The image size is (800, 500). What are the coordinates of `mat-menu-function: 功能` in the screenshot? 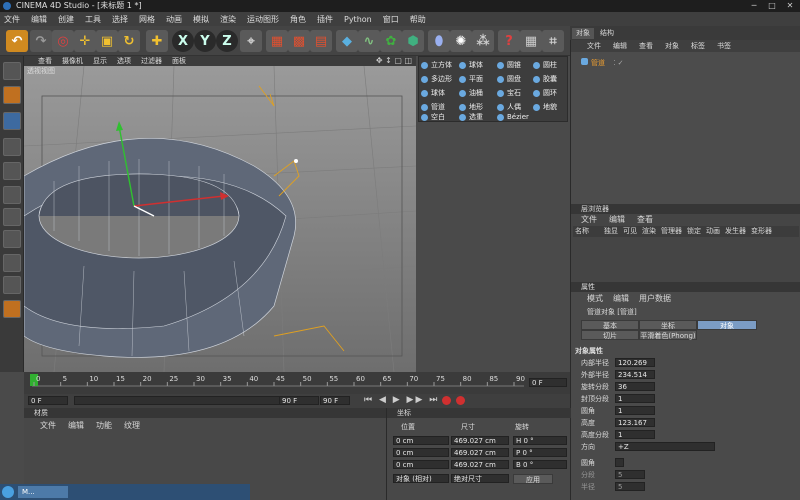 It's located at (104, 425).